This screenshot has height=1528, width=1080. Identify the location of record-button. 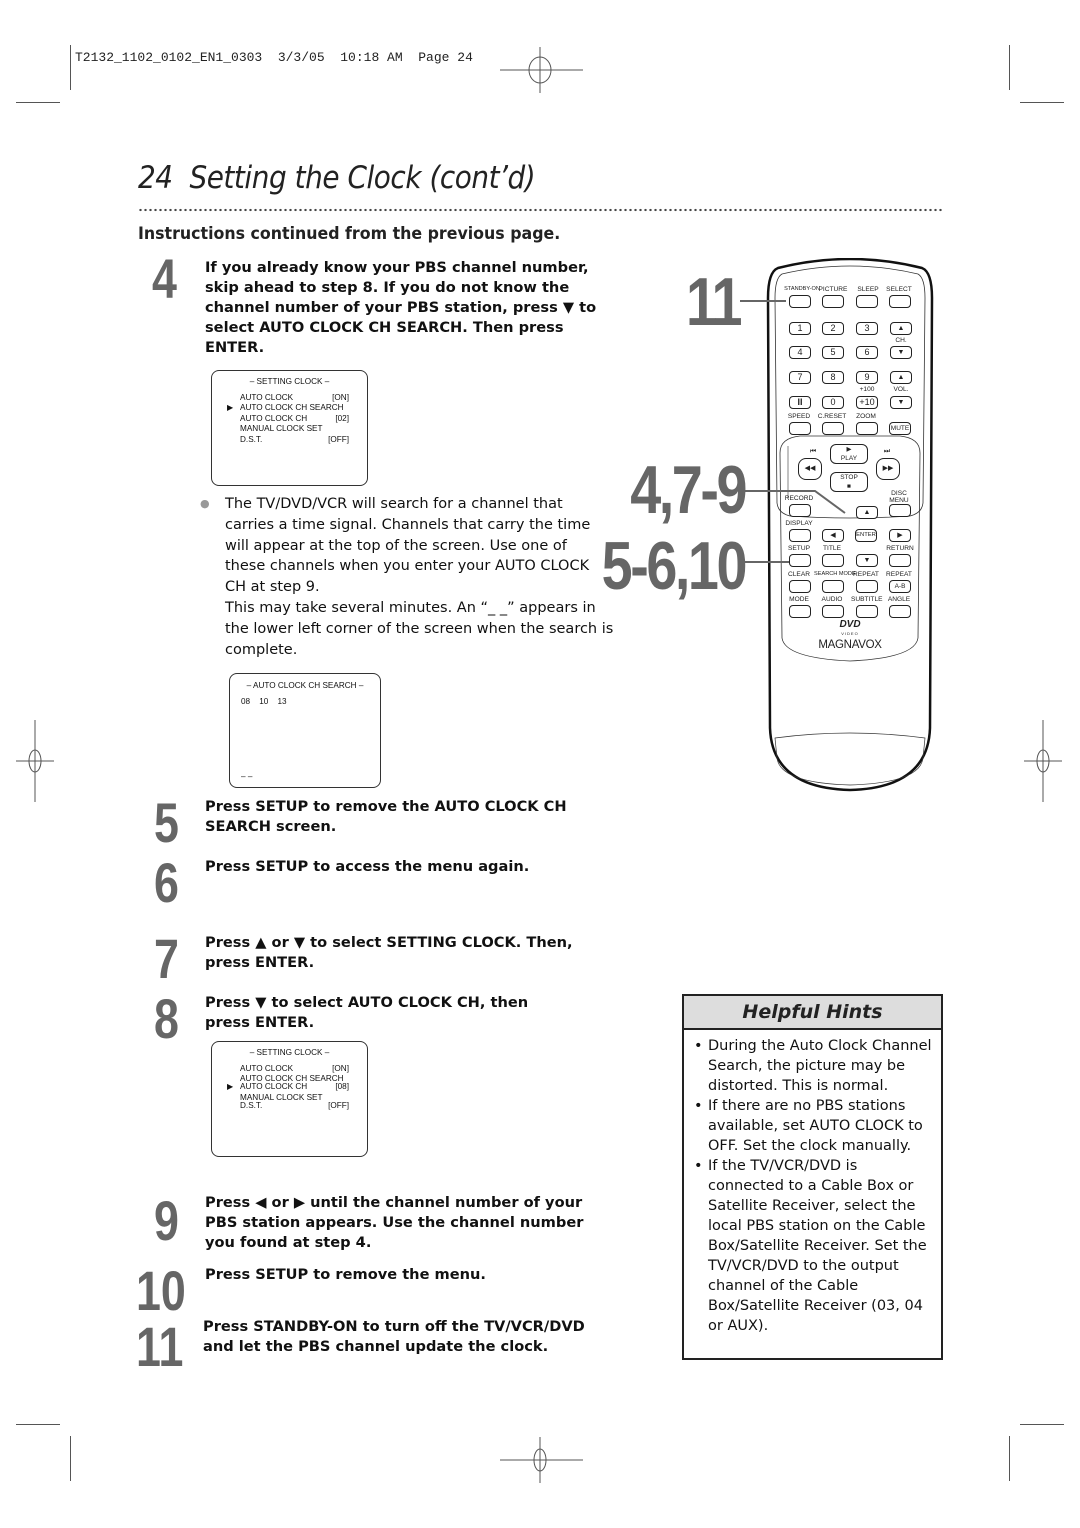
(800, 510).